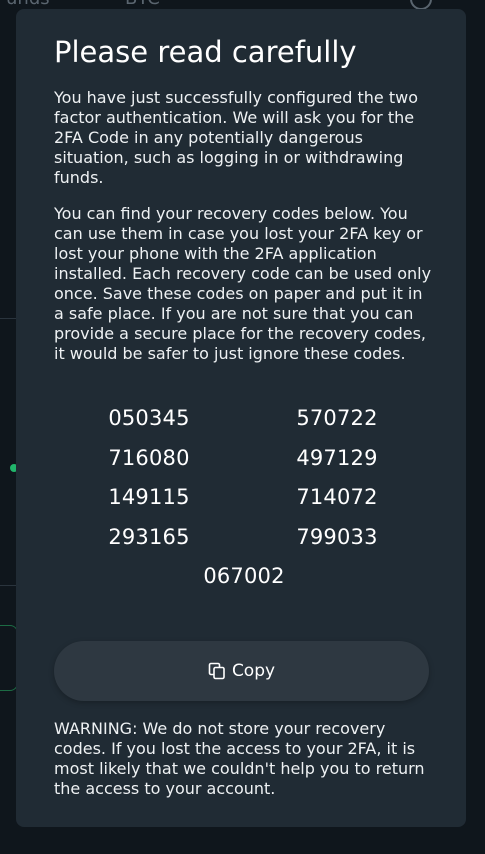 The width and height of the screenshot is (485, 854). I want to click on recovery-code: 716080, so click(149, 457).